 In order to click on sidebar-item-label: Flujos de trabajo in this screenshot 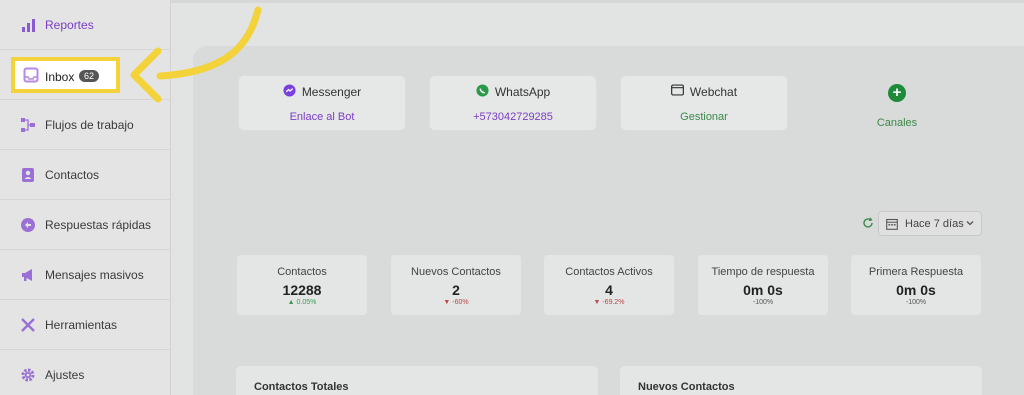, I will do `click(89, 124)`.